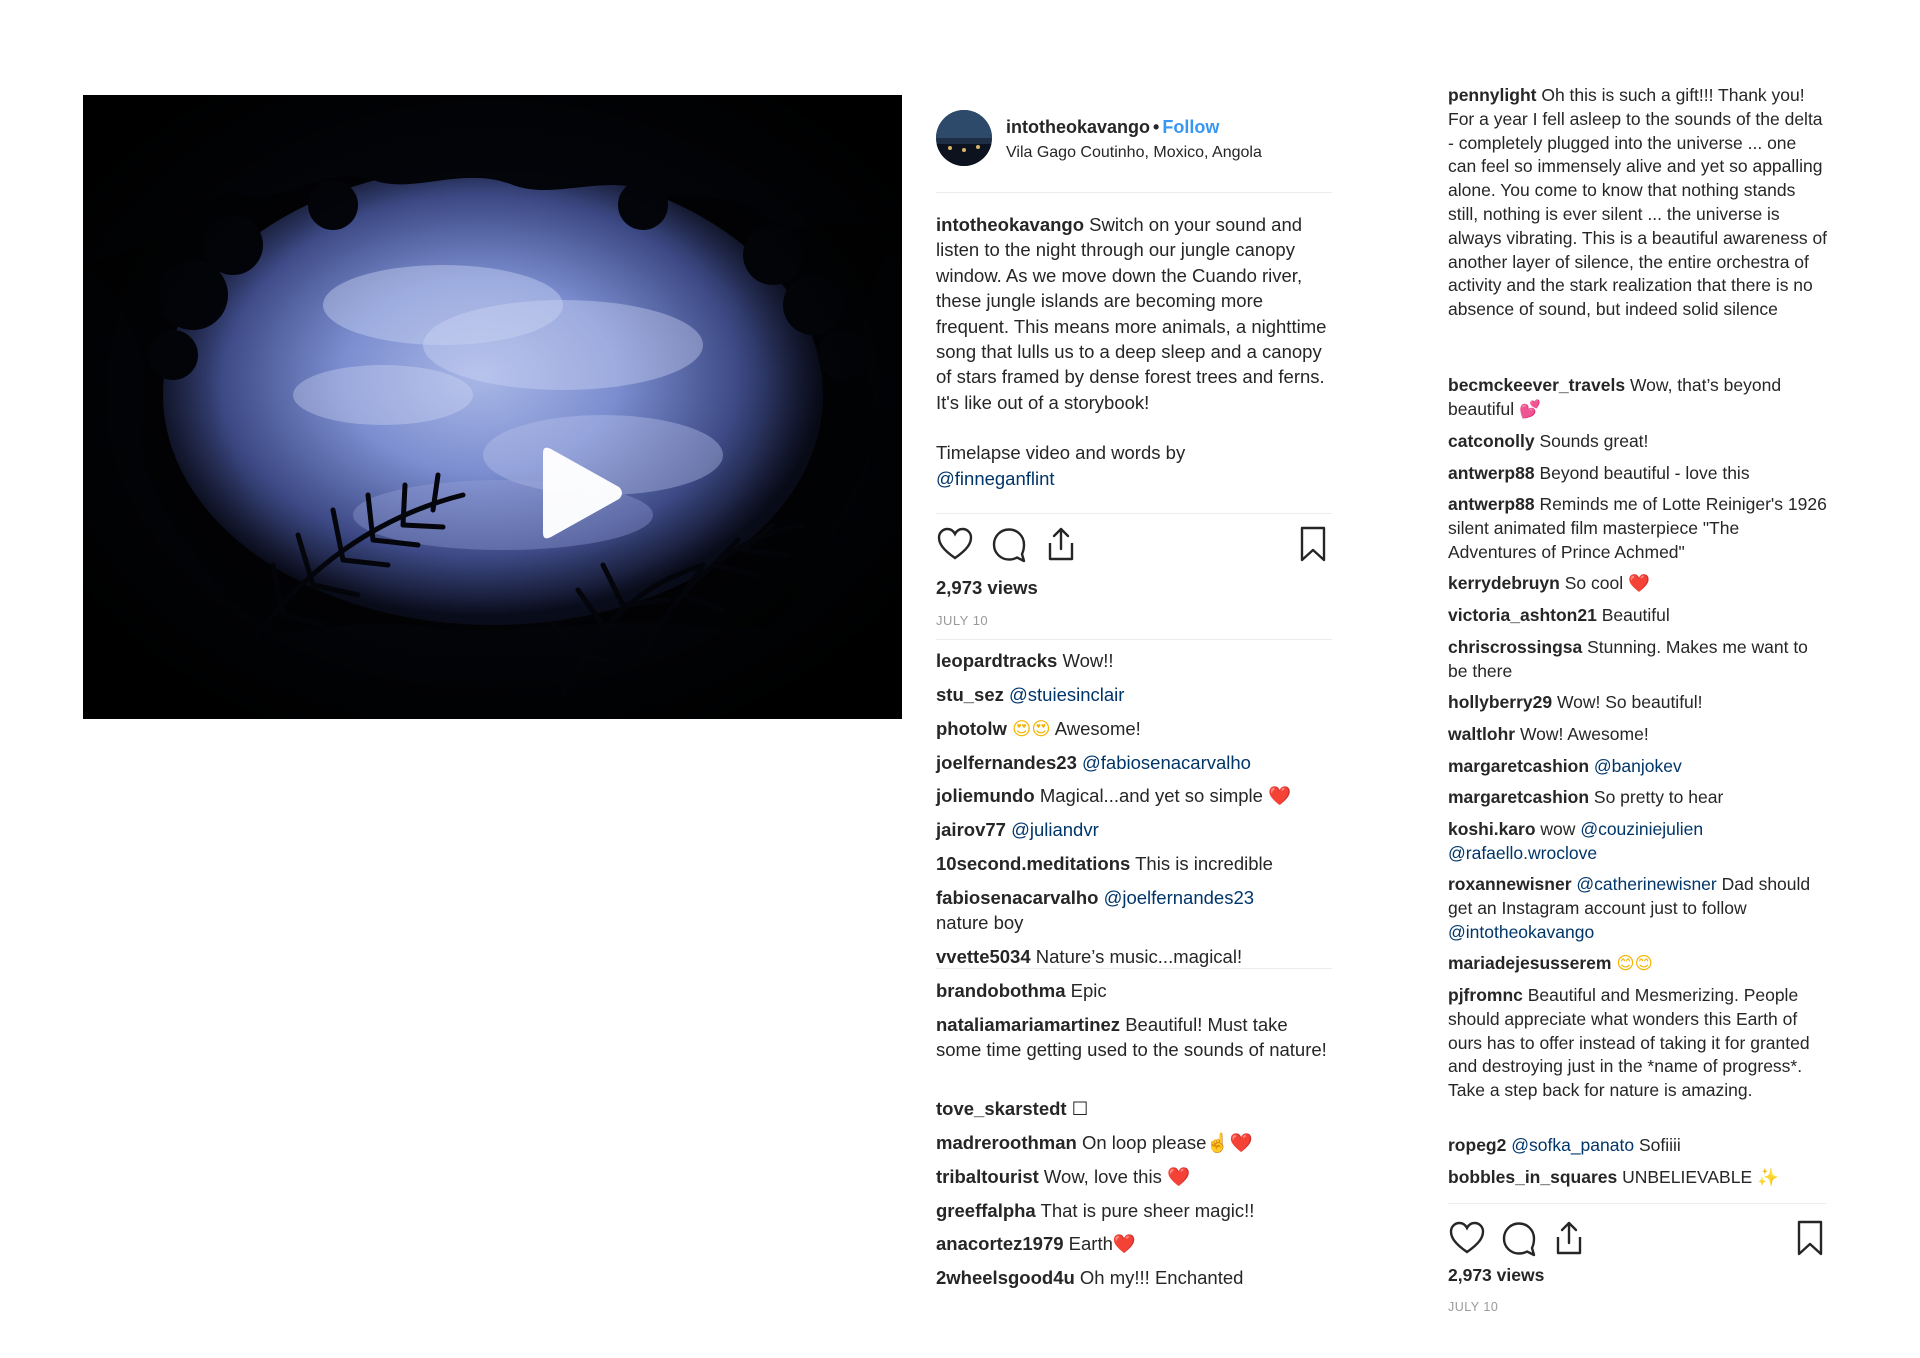 Image resolution: width=1920 pixels, height=1358 pixels. I want to click on comment-item: brandobothma Epic, so click(1021, 990).